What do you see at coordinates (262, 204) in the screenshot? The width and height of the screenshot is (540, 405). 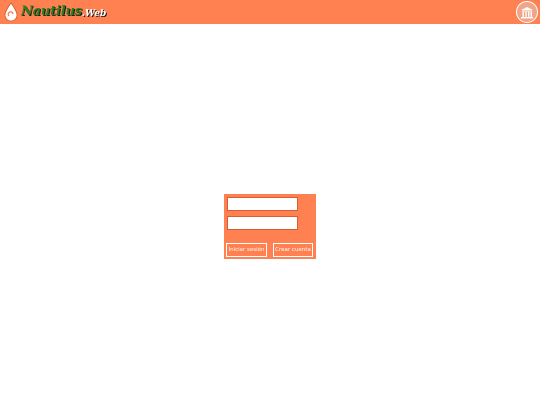 I see `username-field` at bounding box center [262, 204].